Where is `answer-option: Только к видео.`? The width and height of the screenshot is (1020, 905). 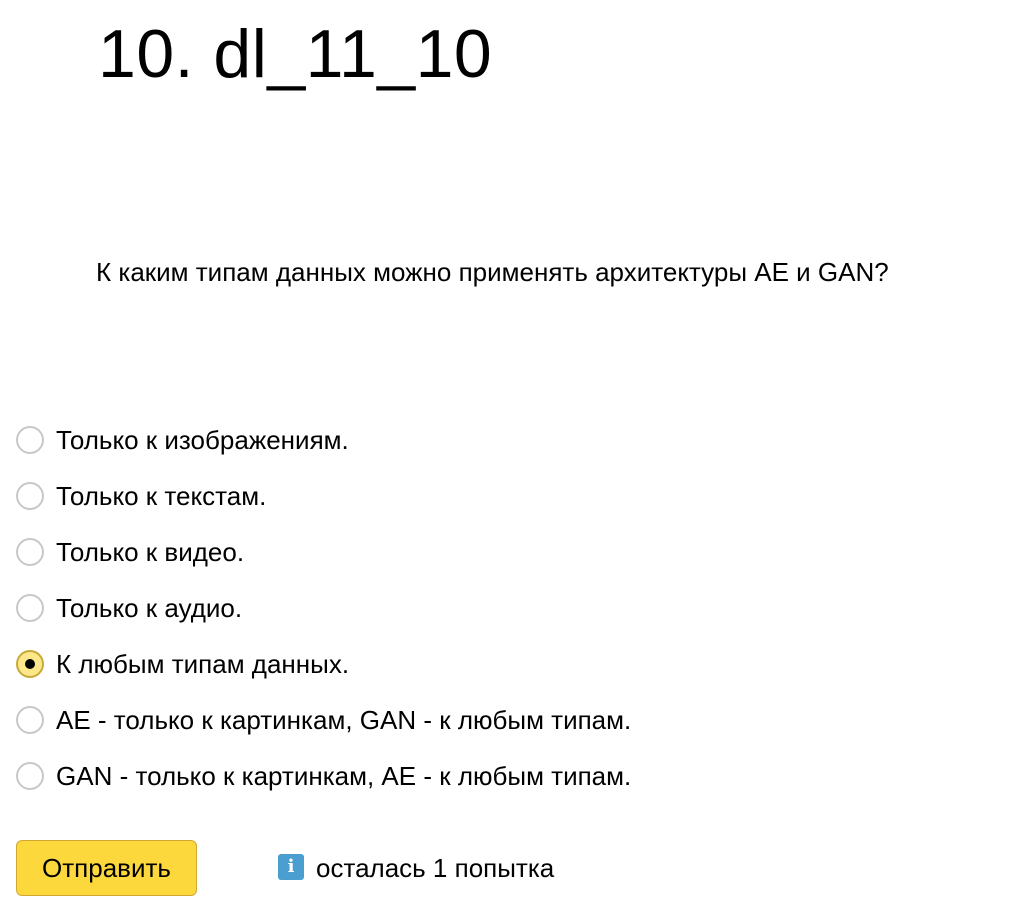 answer-option: Только к видео. is located at coordinates (323, 552).